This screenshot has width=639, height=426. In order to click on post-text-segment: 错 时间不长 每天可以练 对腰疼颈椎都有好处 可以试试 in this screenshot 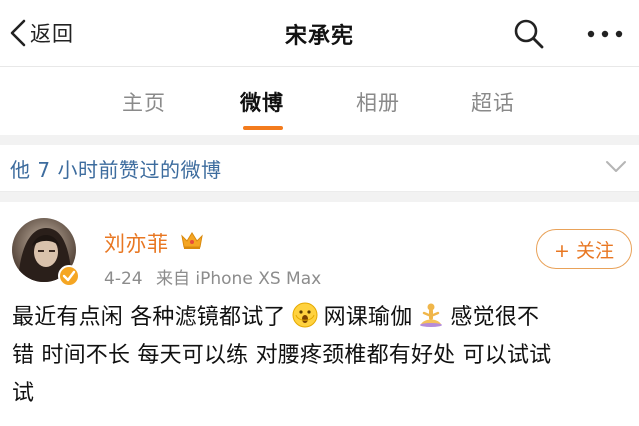, I will do `click(282, 355)`.